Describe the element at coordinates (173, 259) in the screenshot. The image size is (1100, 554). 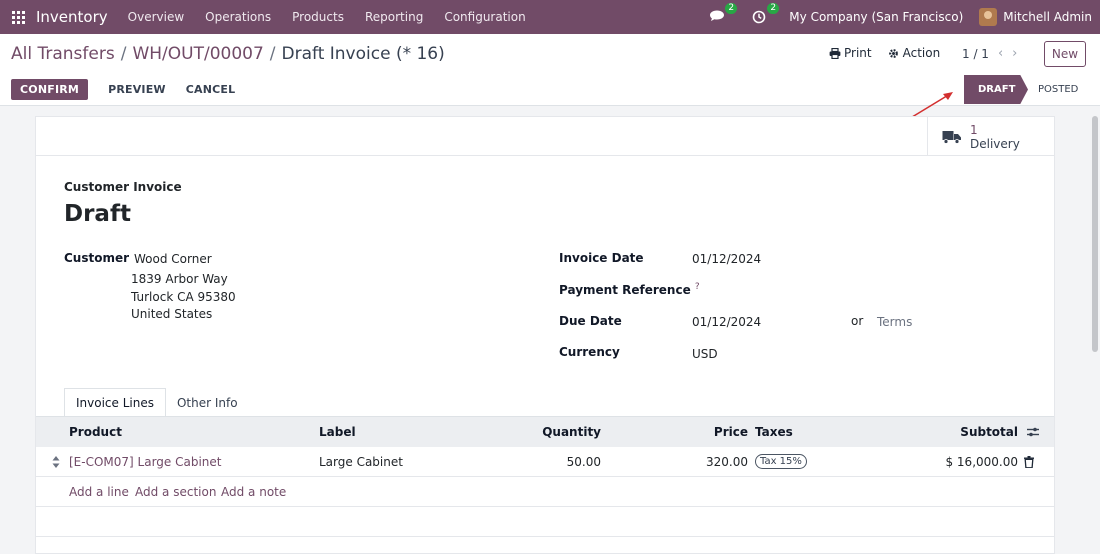
I see `customer-field: Wood Corner` at that location.